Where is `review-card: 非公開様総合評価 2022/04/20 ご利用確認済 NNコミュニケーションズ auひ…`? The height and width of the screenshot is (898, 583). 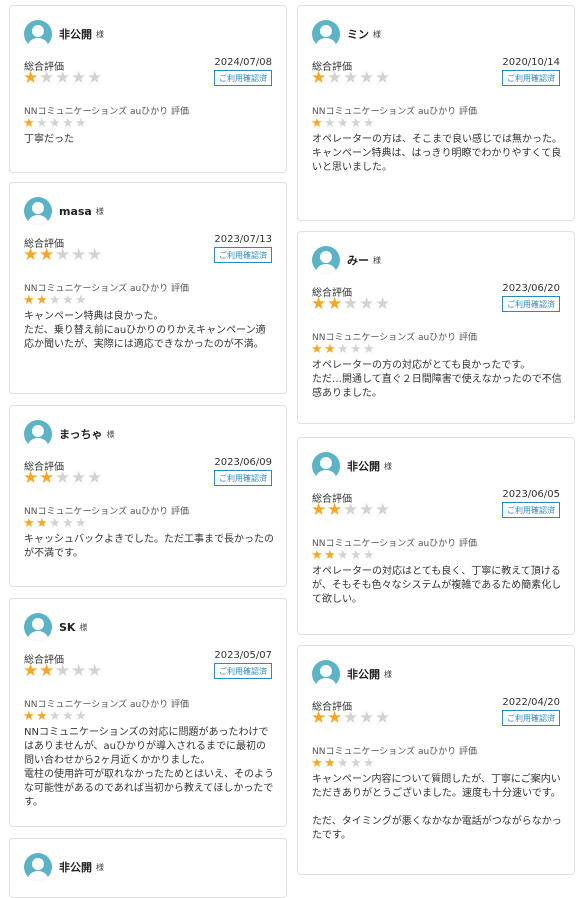
review-card: 非公開様総合評価 2022/04/20 ご利用確認済 NNコミュニケーションズ auひ… is located at coordinates (436, 760).